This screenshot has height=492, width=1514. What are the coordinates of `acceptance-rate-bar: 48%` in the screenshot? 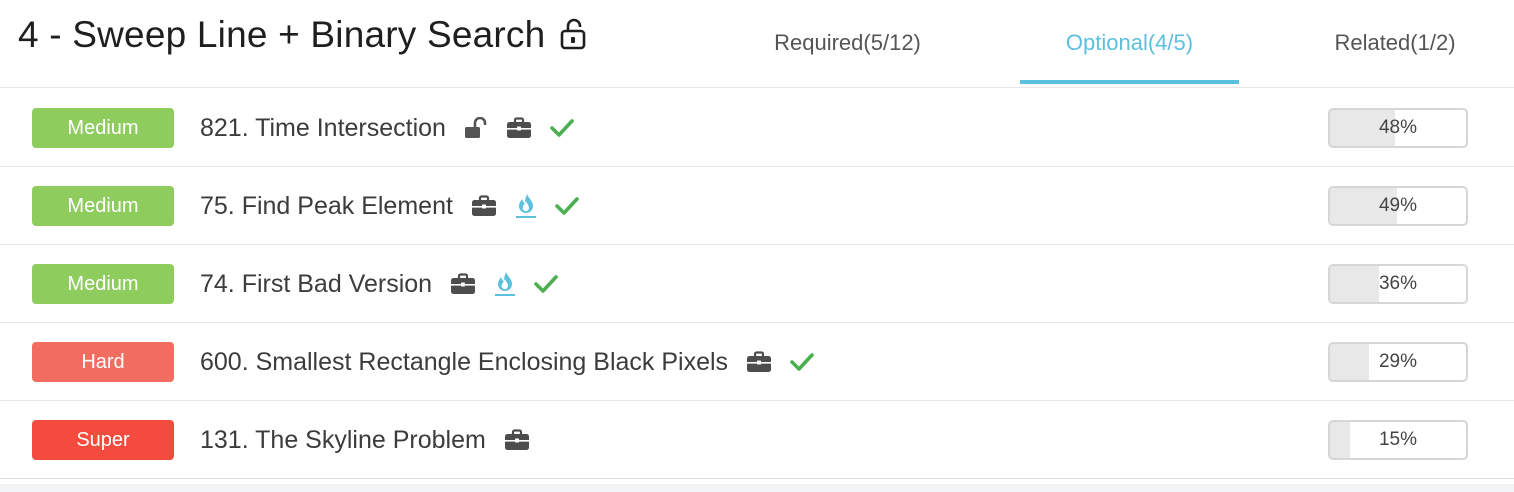 It's located at (1398, 128).